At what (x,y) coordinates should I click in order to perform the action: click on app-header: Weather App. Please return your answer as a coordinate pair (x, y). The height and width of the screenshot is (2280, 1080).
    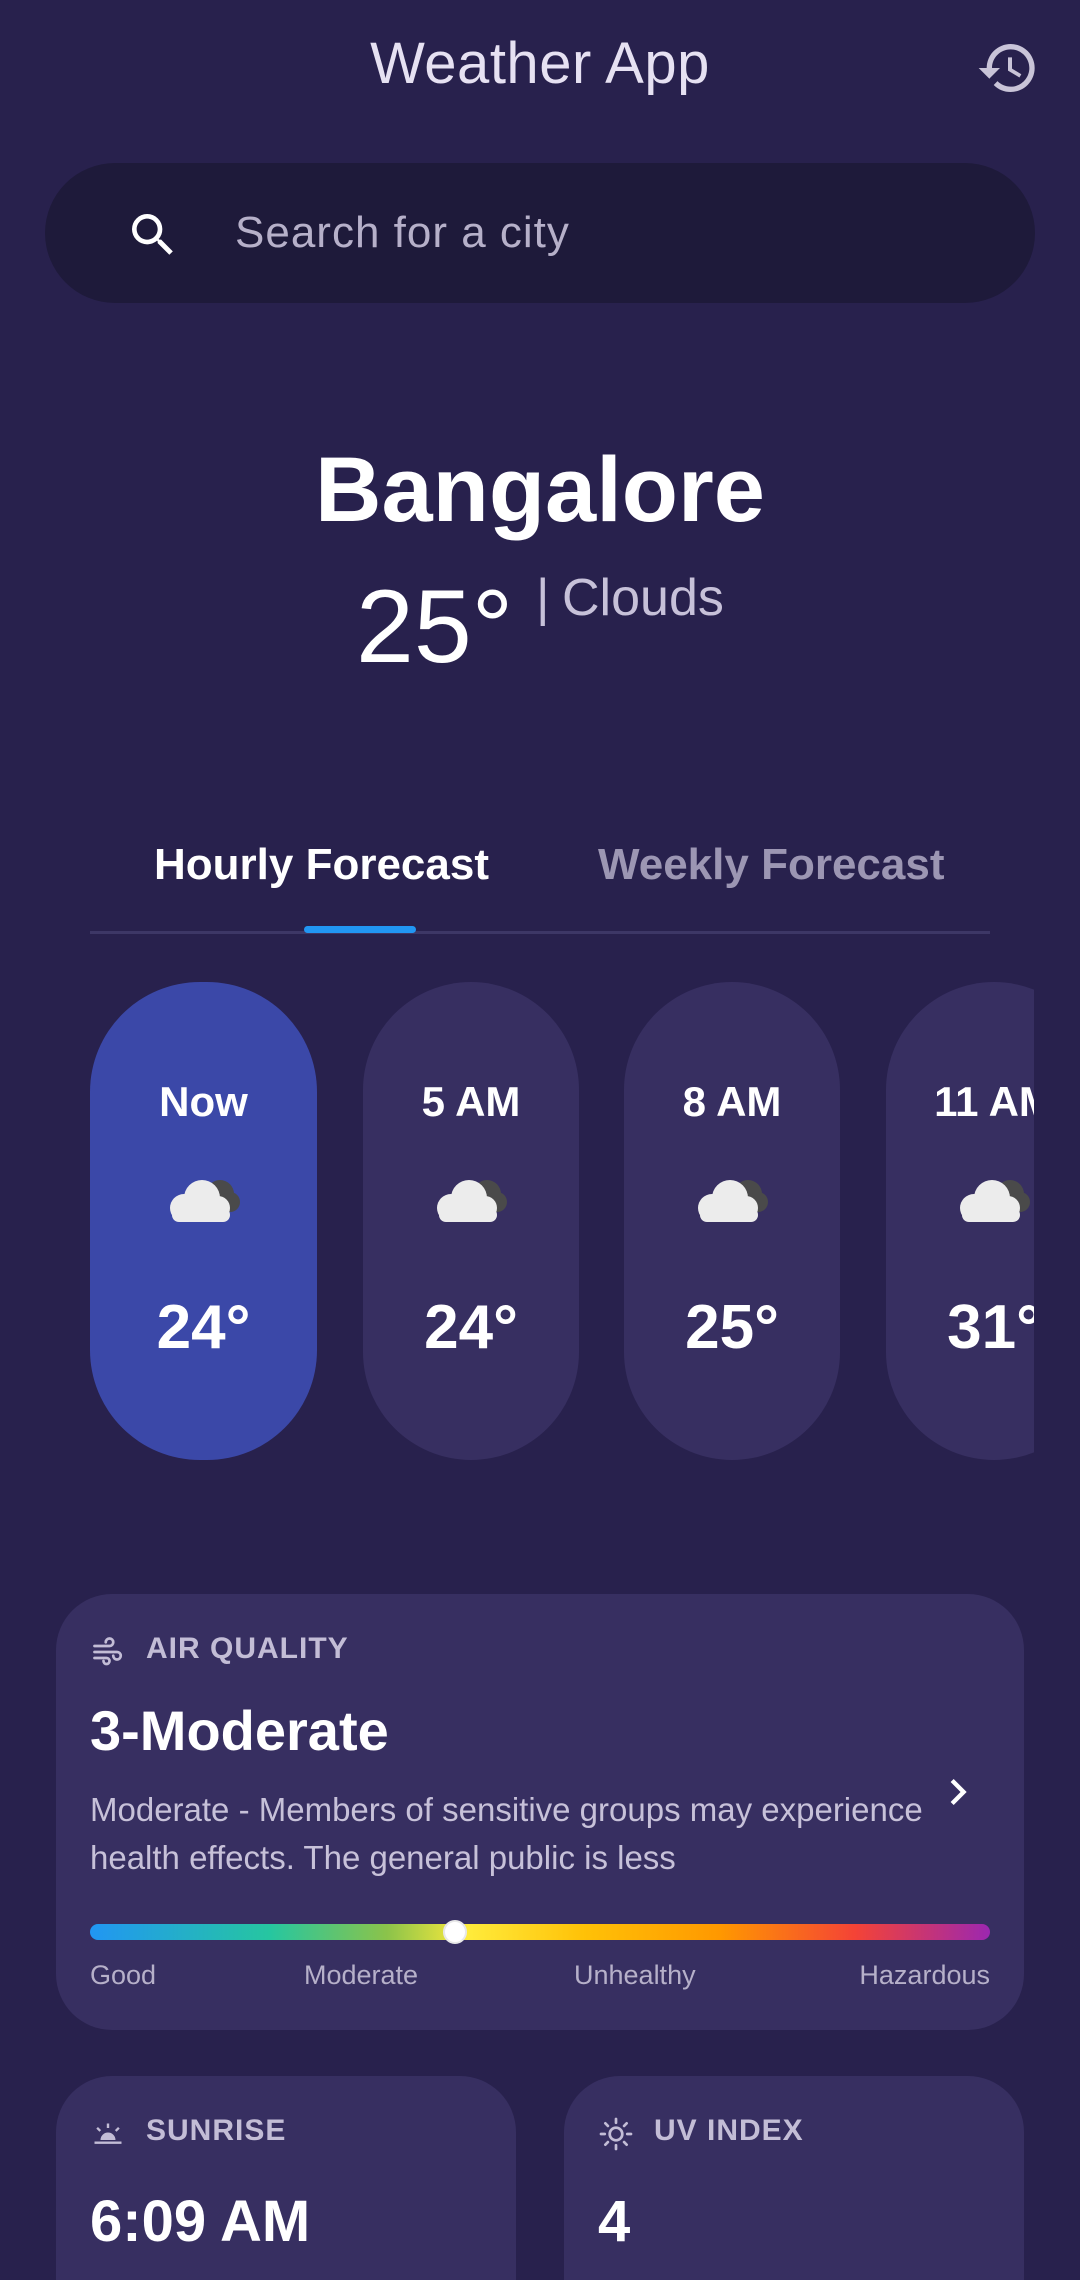
    Looking at the image, I should click on (540, 70).